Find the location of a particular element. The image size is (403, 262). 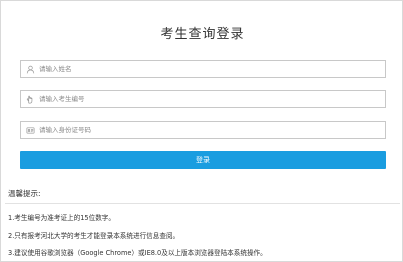

exam-number-field is located at coordinates (203, 99).